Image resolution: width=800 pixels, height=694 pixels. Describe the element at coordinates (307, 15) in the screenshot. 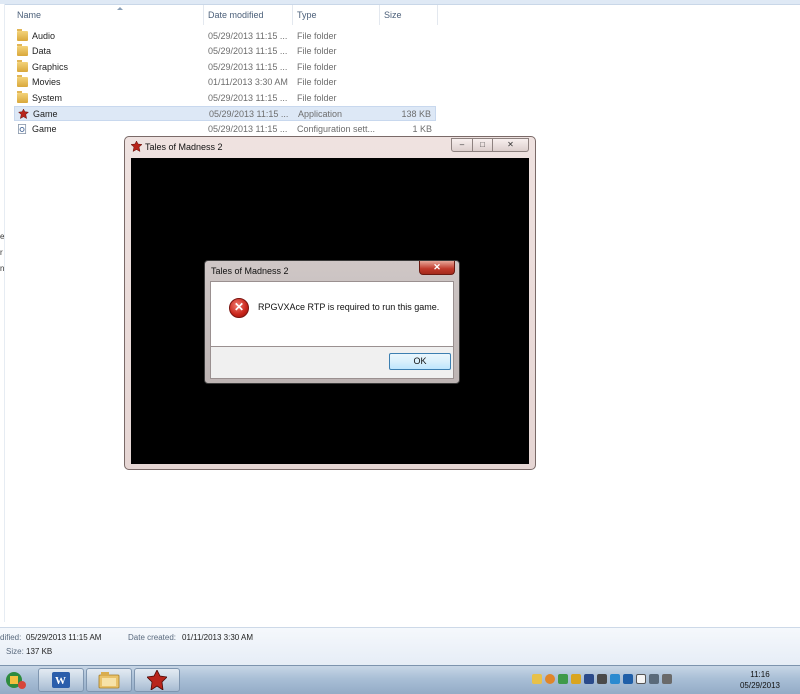

I see `column-header-label: Type` at that location.